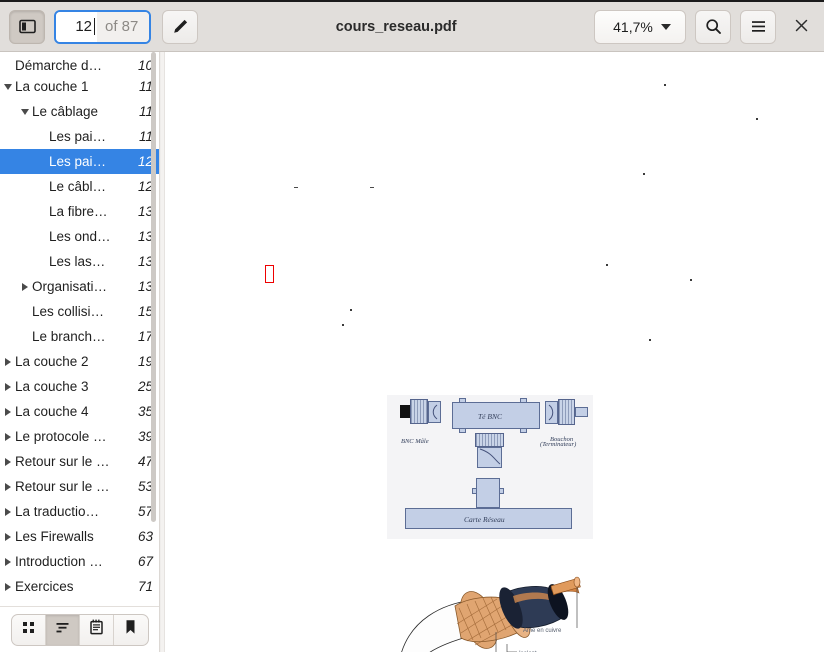 Image resolution: width=824 pixels, height=652 pixels. What do you see at coordinates (79, 411) in the screenshot?
I see `outline-row: La couche 4 35` at bounding box center [79, 411].